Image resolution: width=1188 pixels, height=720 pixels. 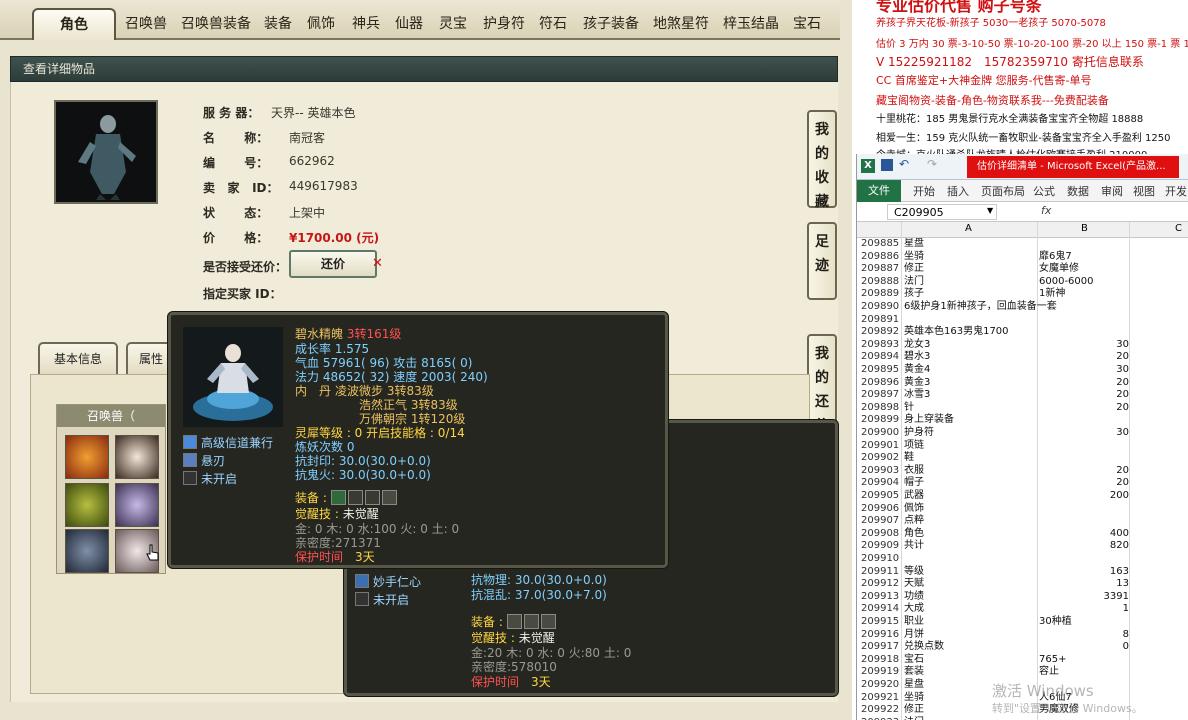 I want to click on cell-a: 项链, so click(x=914, y=446).